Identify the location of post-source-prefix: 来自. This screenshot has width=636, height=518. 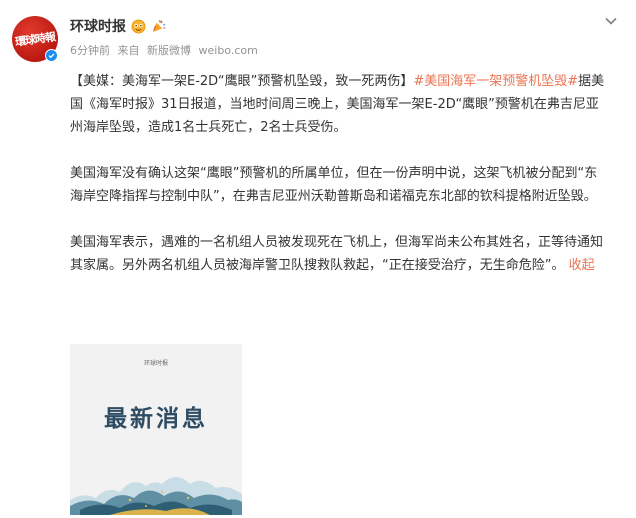
(128, 50).